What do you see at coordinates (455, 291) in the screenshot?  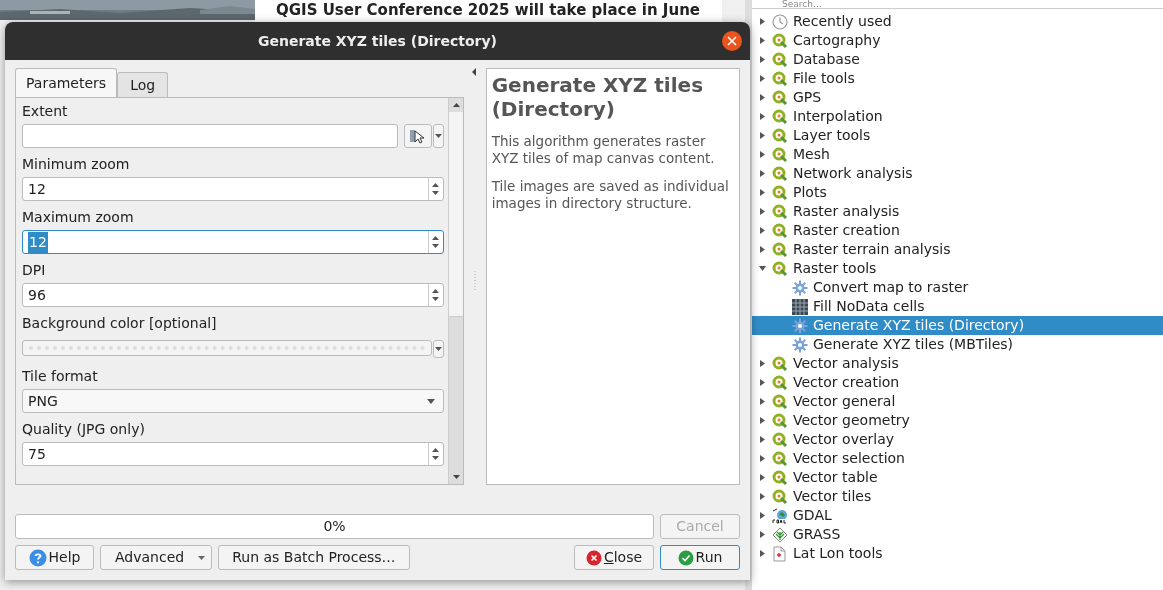 I see `scrollbar` at bounding box center [455, 291].